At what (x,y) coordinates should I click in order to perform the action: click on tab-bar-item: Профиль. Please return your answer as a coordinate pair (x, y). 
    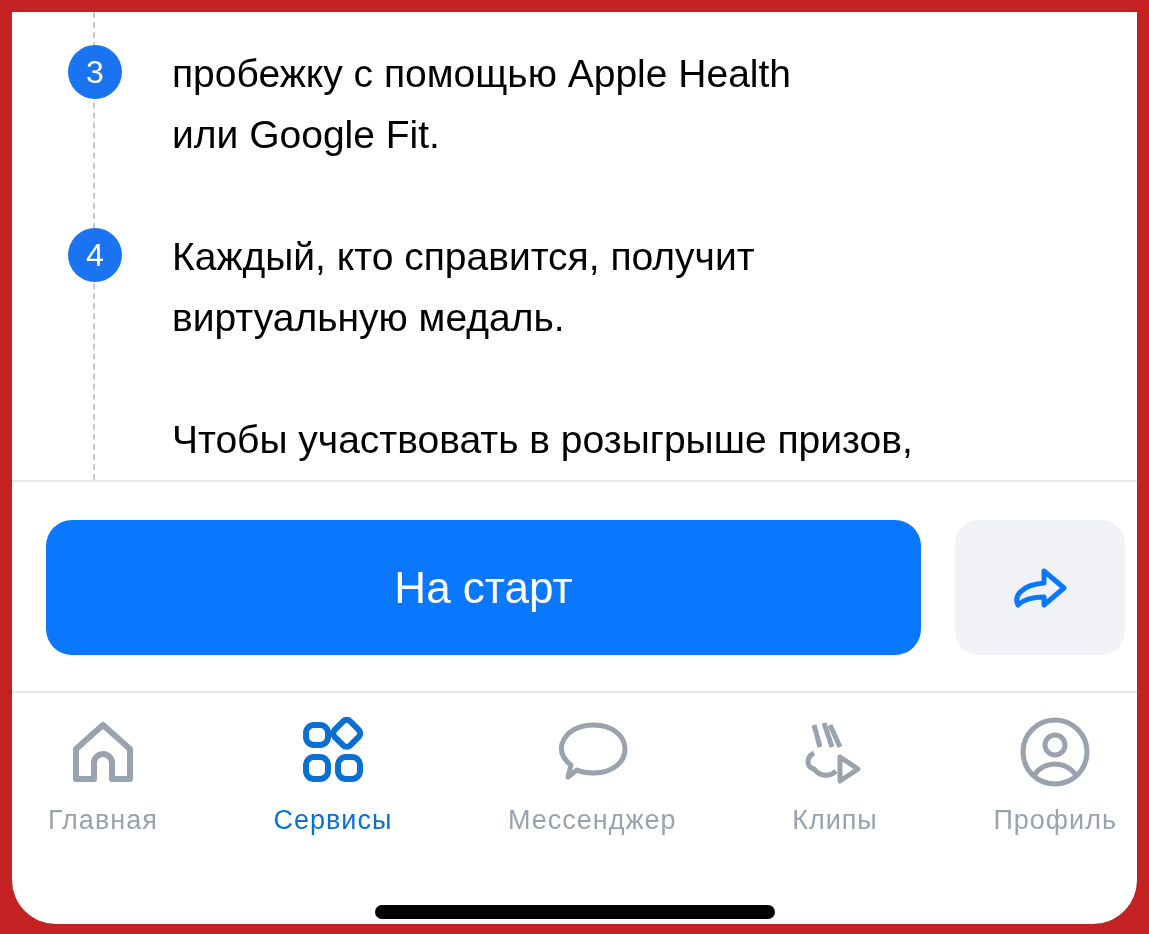
    Looking at the image, I should click on (1055, 775).